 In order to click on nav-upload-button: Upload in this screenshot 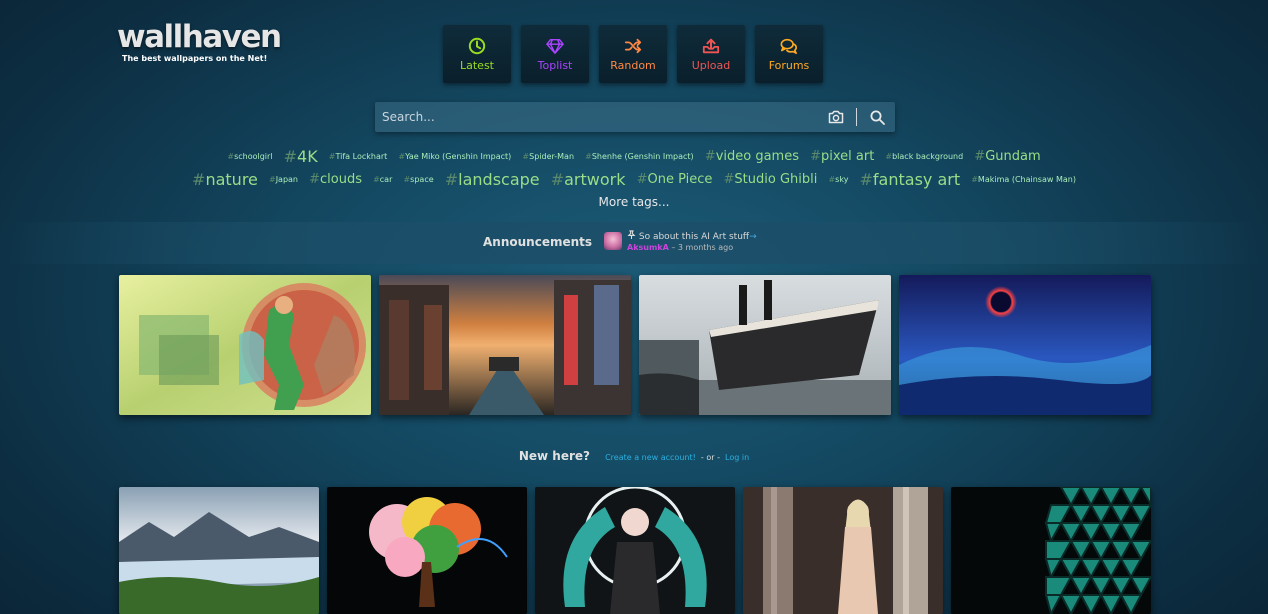, I will do `click(711, 54)`.